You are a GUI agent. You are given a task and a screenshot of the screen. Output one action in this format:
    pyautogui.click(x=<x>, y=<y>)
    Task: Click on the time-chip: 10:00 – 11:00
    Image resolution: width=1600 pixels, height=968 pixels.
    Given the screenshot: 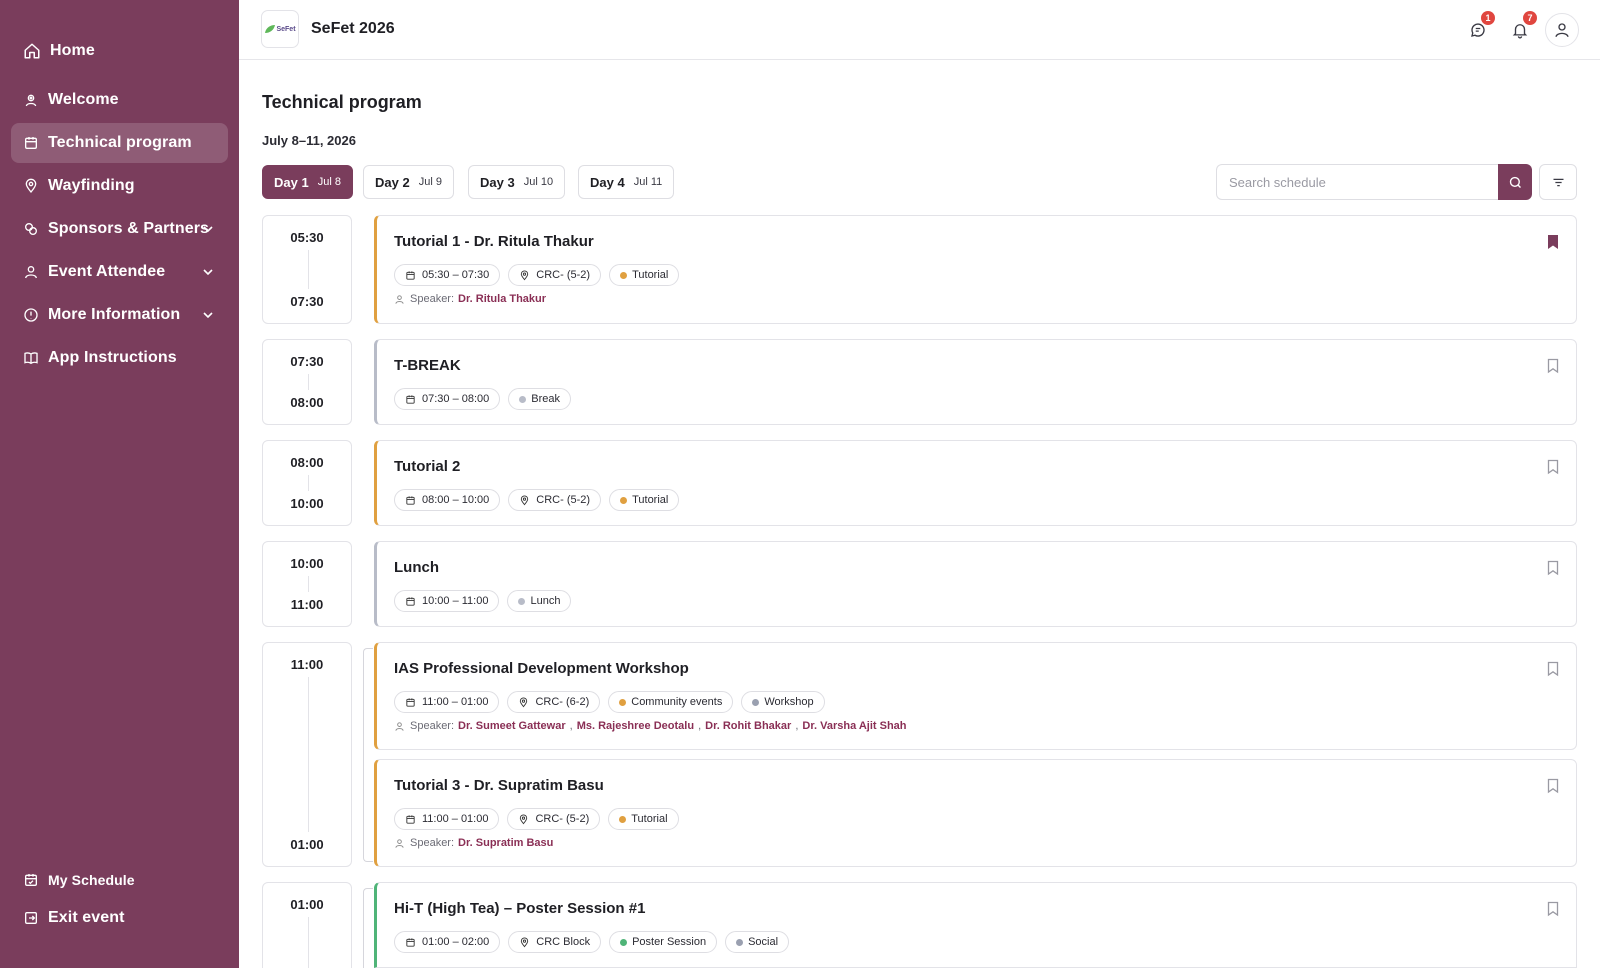 What is the action you would take?
    pyautogui.click(x=447, y=601)
    